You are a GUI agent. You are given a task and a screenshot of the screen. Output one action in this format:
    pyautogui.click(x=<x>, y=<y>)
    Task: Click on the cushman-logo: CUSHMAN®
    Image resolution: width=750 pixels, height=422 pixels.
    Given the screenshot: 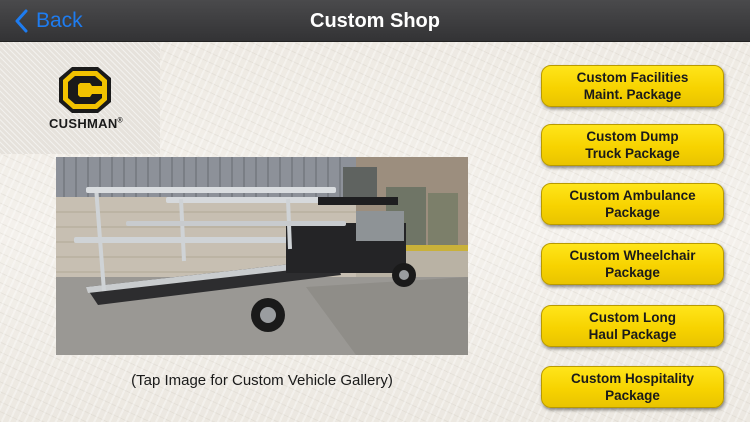 What is the action you would take?
    pyautogui.click(x=86, y=101)
    